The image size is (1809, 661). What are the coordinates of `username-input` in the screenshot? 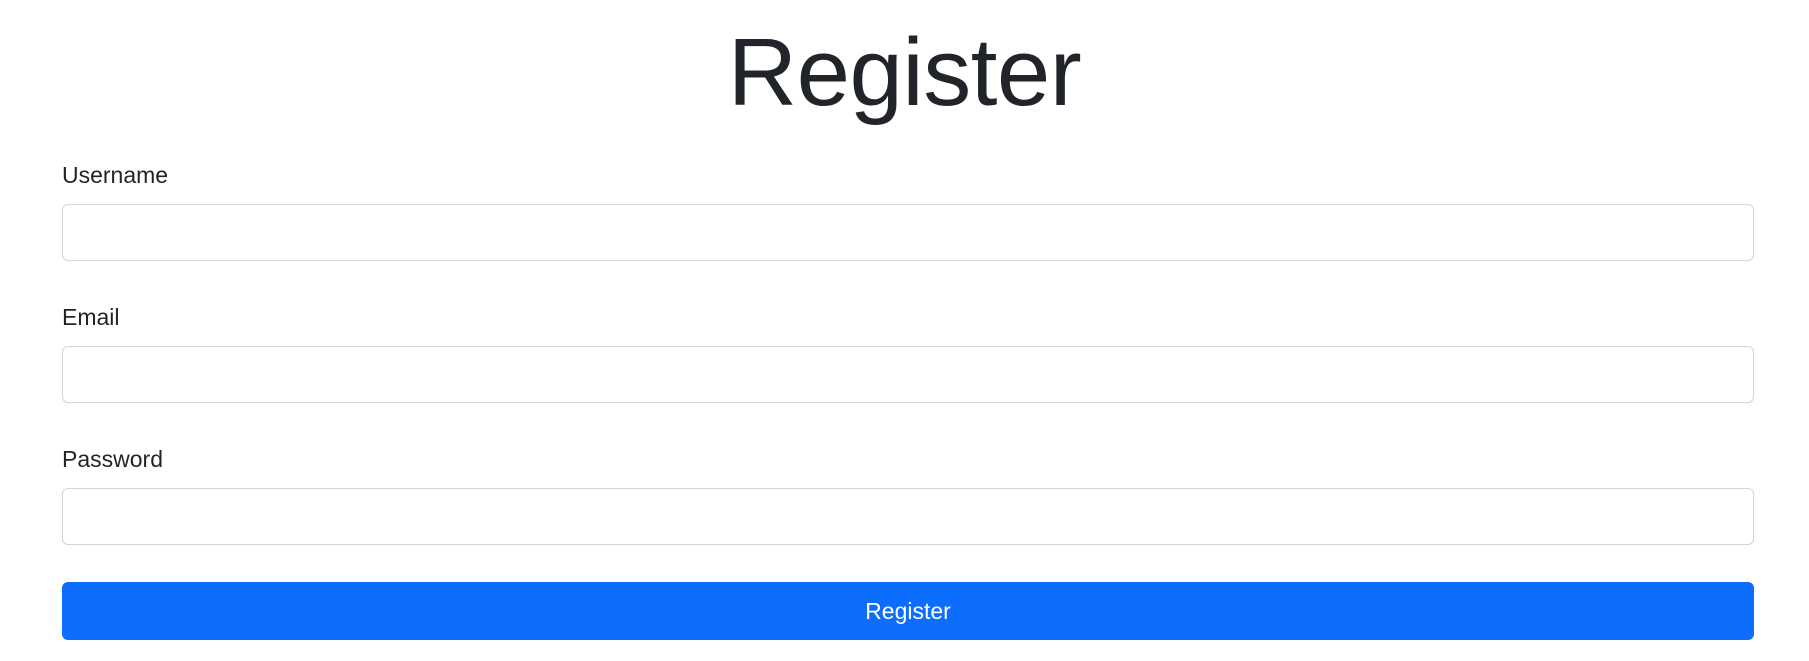 It's located at (908, 232).